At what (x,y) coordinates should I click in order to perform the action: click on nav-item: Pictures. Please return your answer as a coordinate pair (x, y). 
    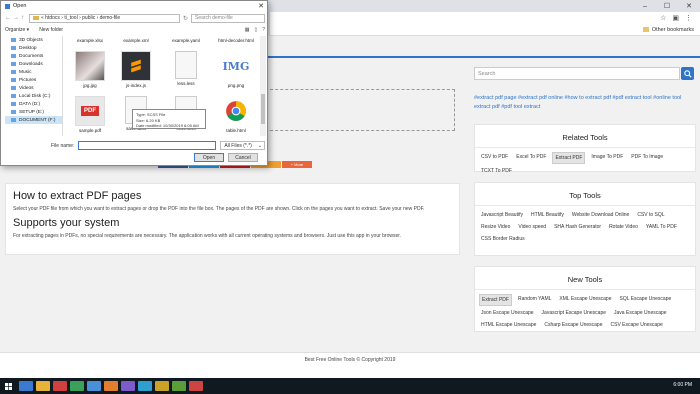
    Looking at the image, I should click on (33, 80).